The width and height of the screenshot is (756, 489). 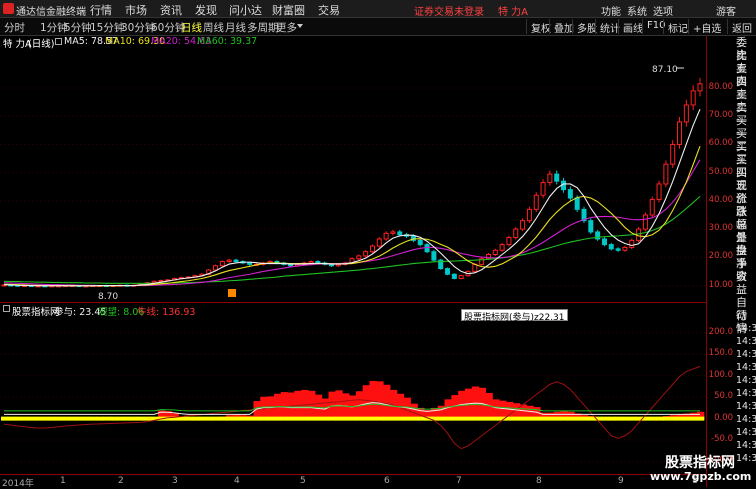 What do you see at coordinates (191, 27) in the screenshot?
I see `period-daily: 日线` at bounding box center [191, 27].